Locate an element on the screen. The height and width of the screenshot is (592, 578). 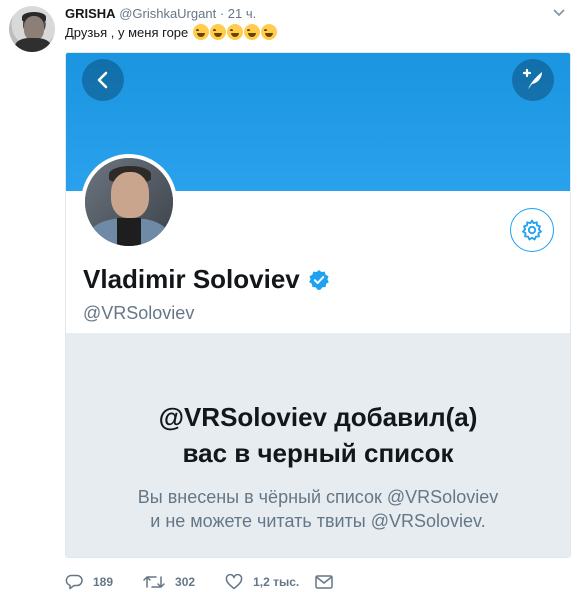
compose-button is located at coordinates (533, 80).